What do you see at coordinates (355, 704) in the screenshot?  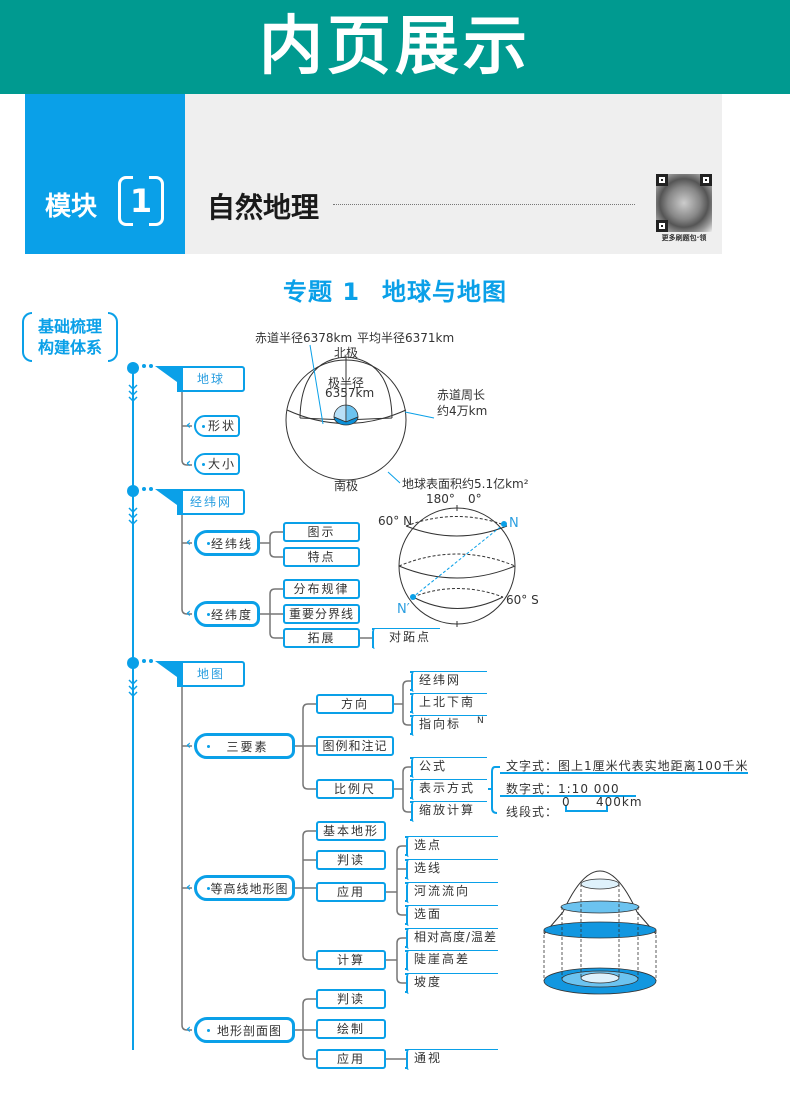 I see `node-direction: 方向` at bounding box center [355, 704].